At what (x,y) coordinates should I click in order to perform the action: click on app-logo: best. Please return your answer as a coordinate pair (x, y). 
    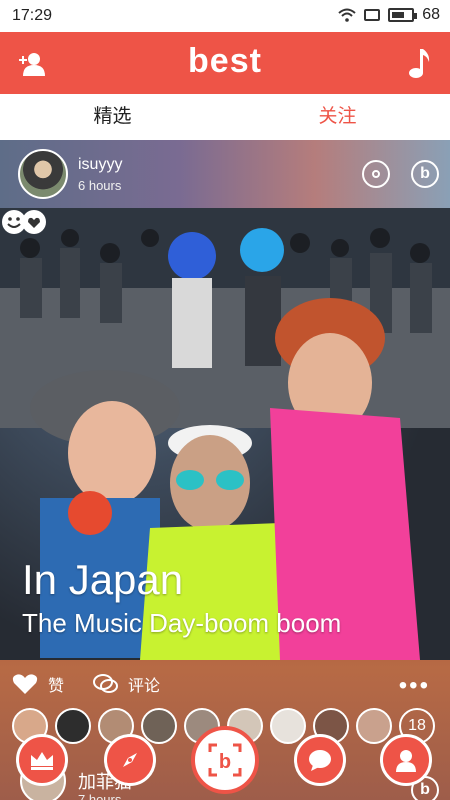
    Looking at the image, I should click on (225, 61).